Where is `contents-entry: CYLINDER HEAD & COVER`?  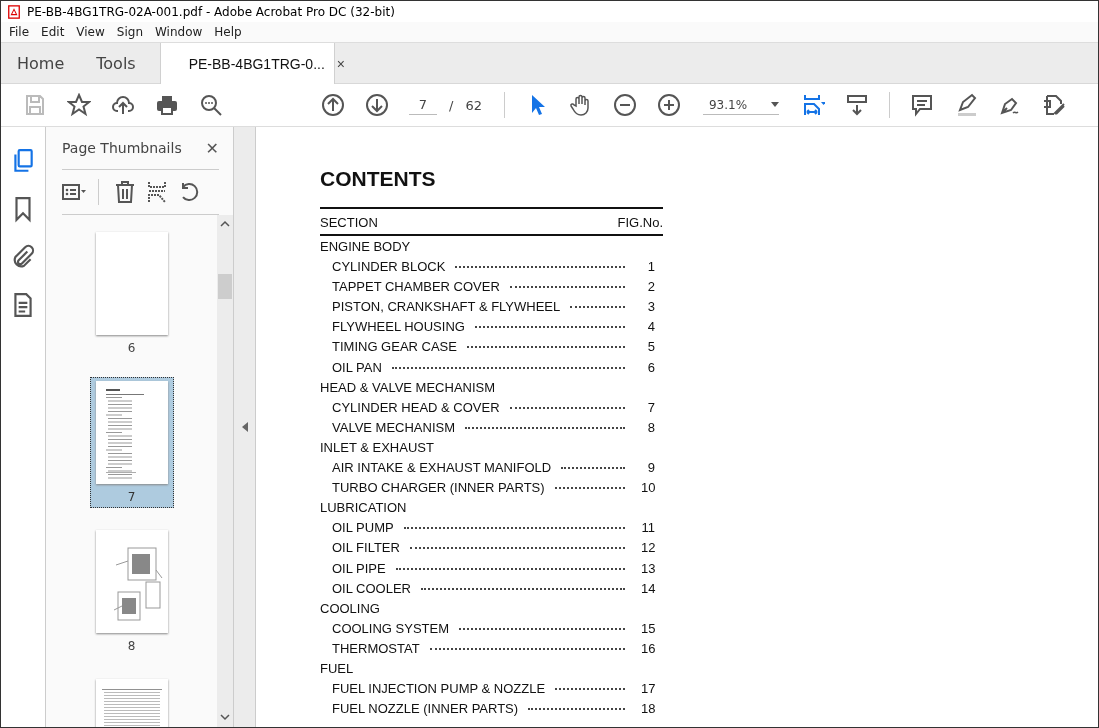 contents-entry: CYLINDER HEAD & COVER is located at coordinates (416, 407).